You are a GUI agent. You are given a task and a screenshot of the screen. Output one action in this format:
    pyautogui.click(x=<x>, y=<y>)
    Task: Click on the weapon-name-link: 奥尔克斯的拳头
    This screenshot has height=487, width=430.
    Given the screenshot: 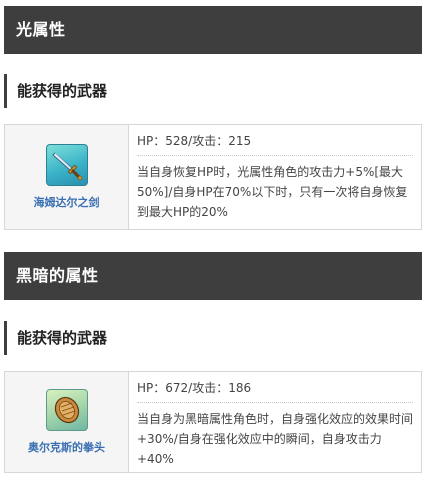 What is the action you would take?
    pyautogui.click(x=66, y=447)
    